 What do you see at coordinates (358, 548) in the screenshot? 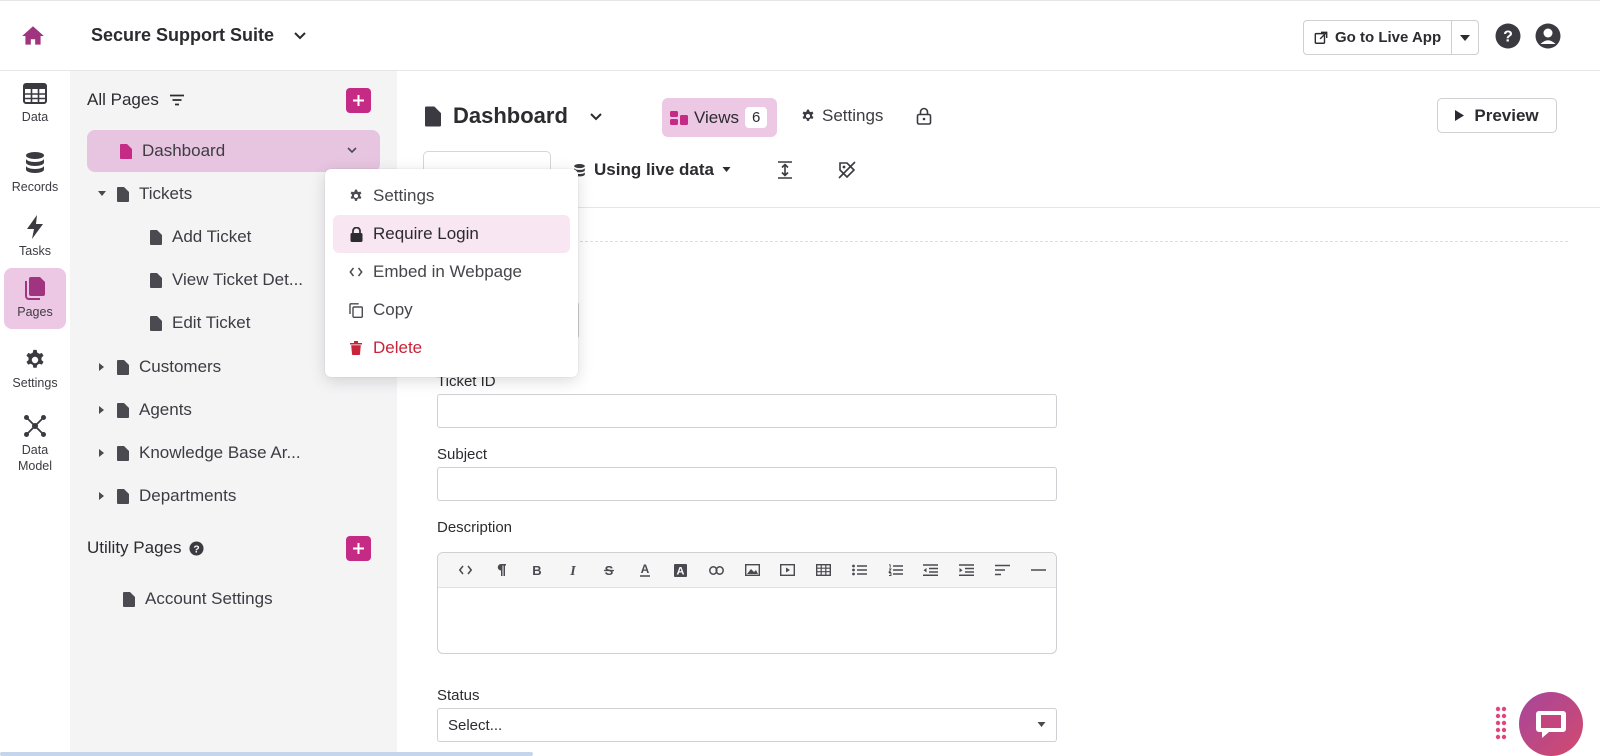
I see `add-utility-page-button` at bounding box center [358, 548].